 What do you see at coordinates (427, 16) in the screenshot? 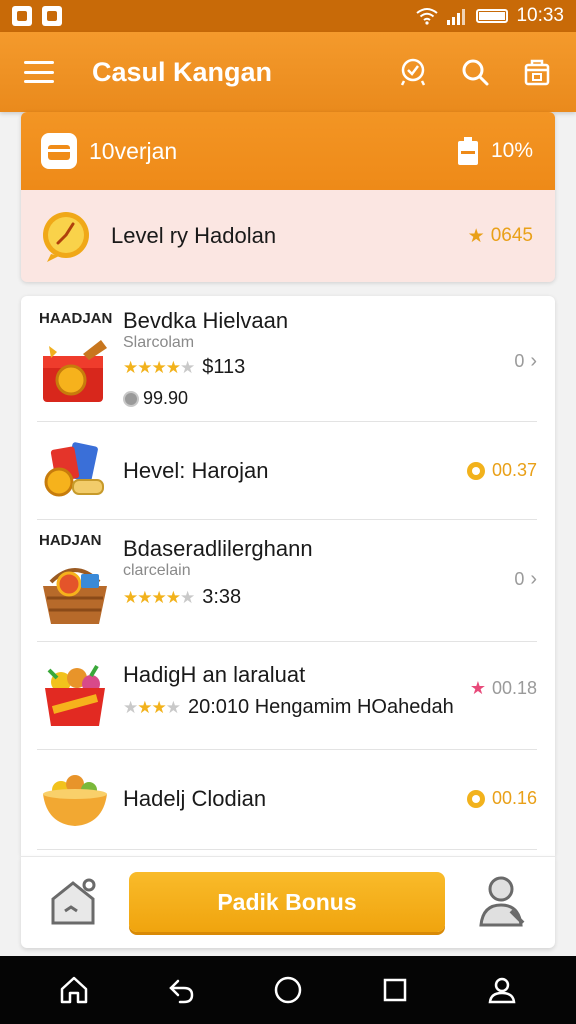
I see `wifi-icon` at bounding box center [427, 16].